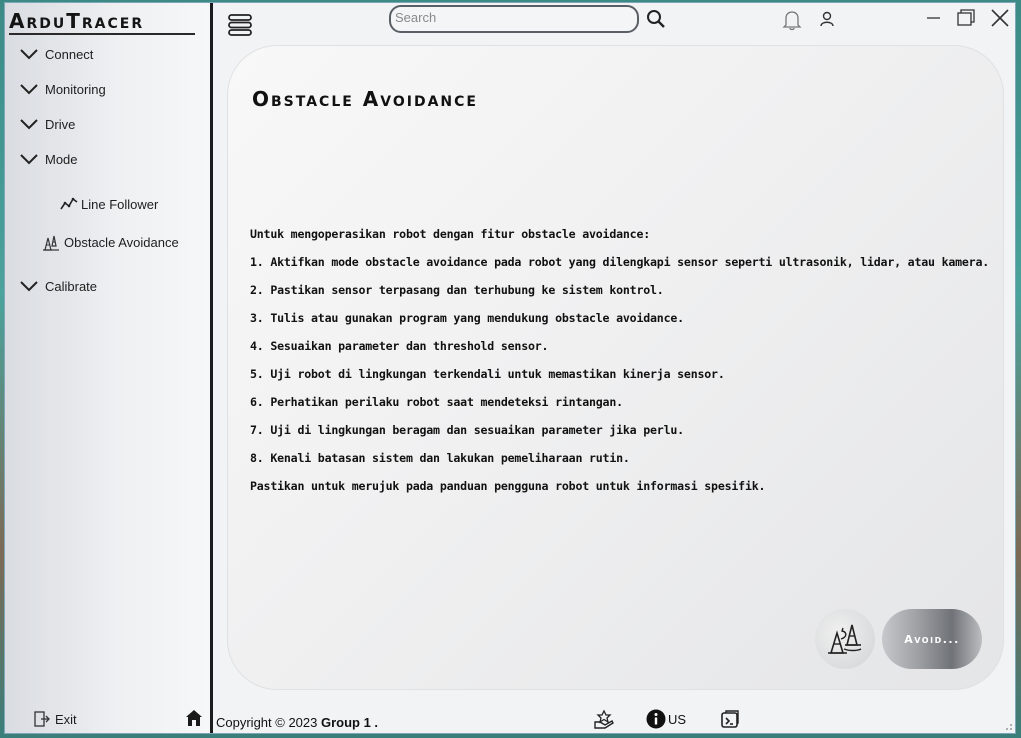  I want to click on exit-label: Exit, so click(66, 719).